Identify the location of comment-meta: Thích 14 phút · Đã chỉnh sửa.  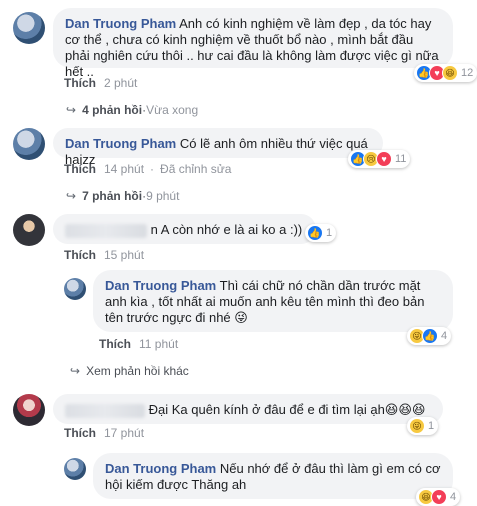
(148, 169).